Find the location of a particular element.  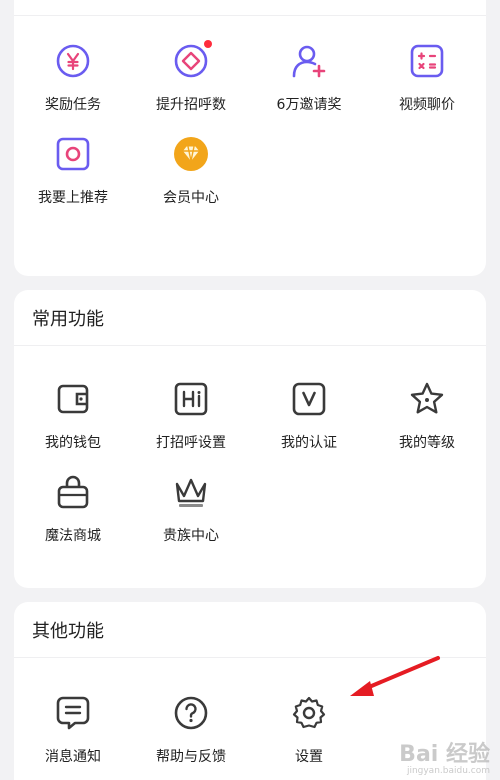

other-functions-title: 其他功能 is located at coordinates (250, 630).